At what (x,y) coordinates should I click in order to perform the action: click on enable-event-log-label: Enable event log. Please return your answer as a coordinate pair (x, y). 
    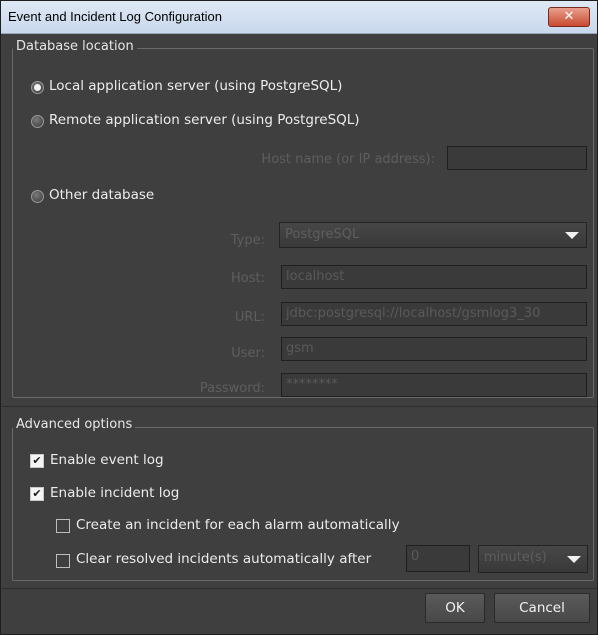
    Looking at the image, I should click on (107, 460).